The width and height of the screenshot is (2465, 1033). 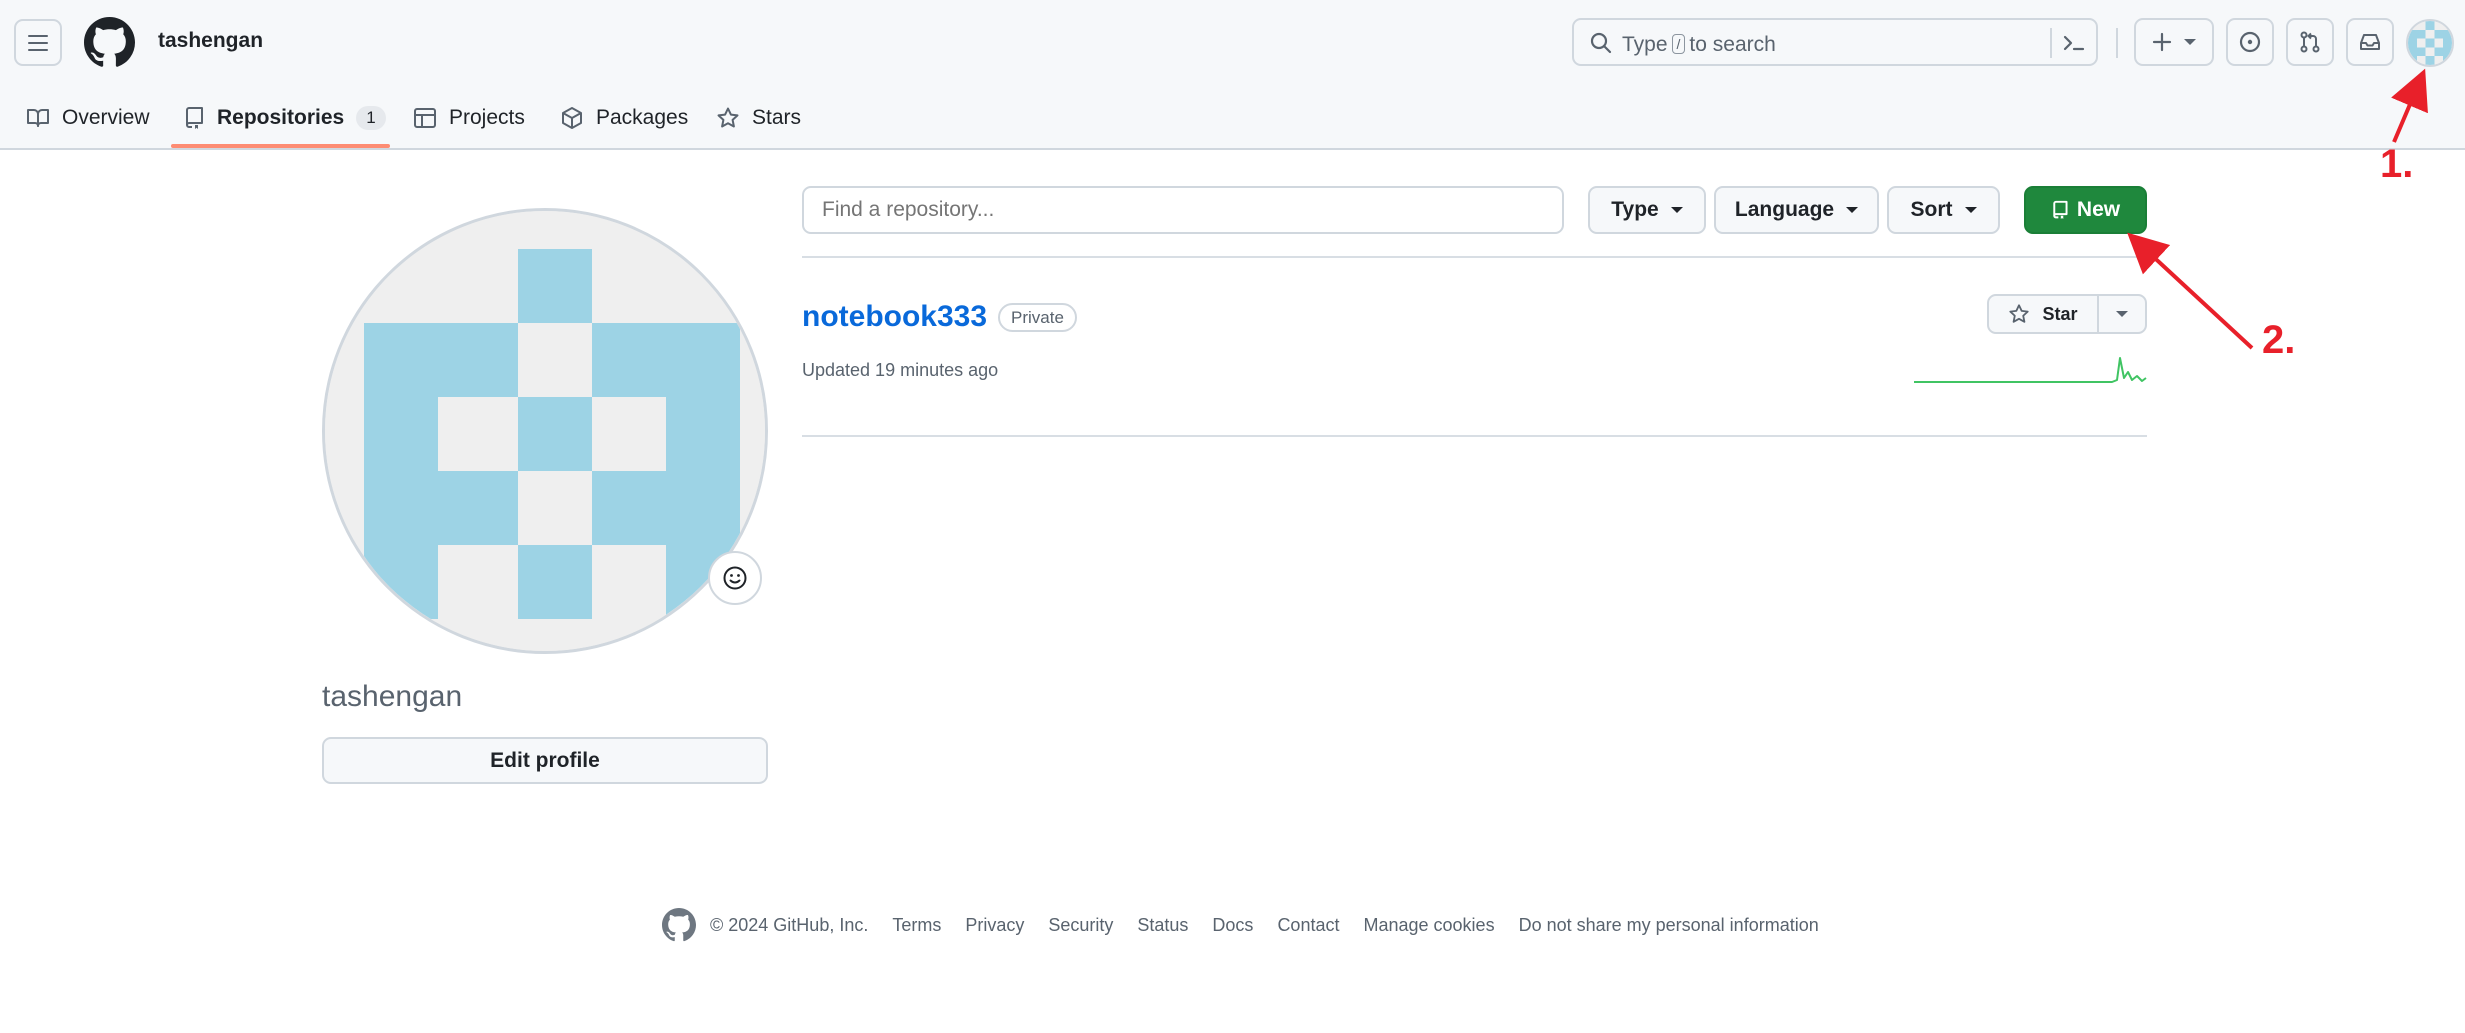 I want to click on footer-link-privacy: Privacy, so click(x=994, y=925).